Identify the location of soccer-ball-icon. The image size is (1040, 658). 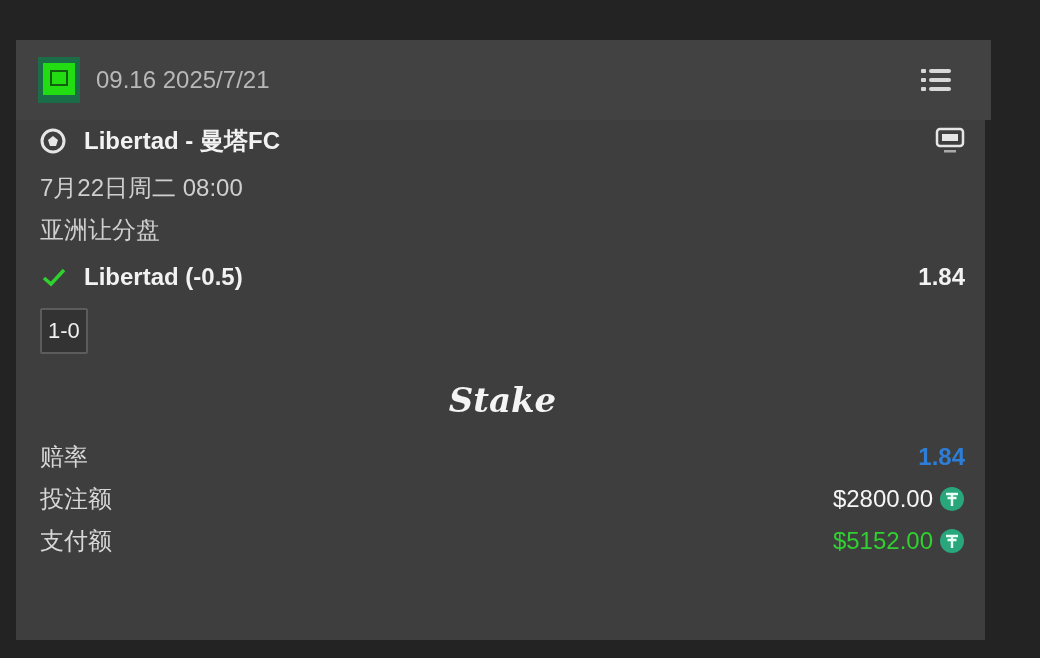
(53, 141).